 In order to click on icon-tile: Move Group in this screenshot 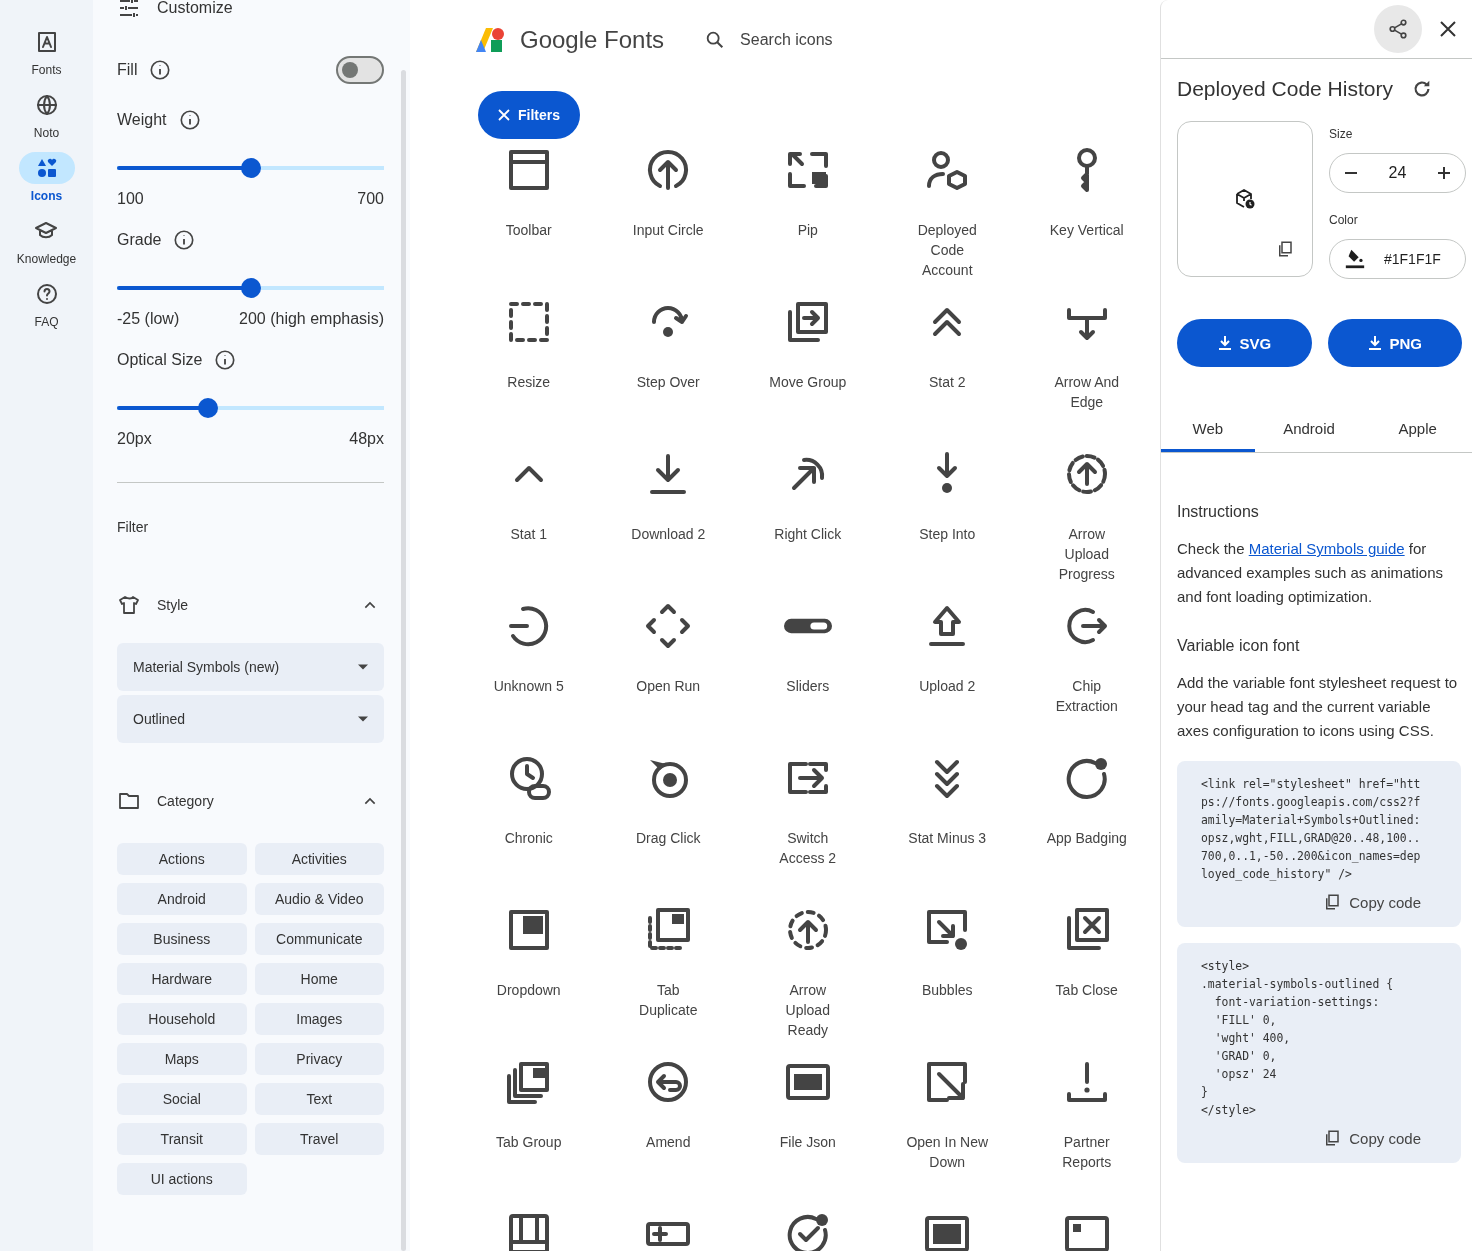, I will do `click(808, 373)`.